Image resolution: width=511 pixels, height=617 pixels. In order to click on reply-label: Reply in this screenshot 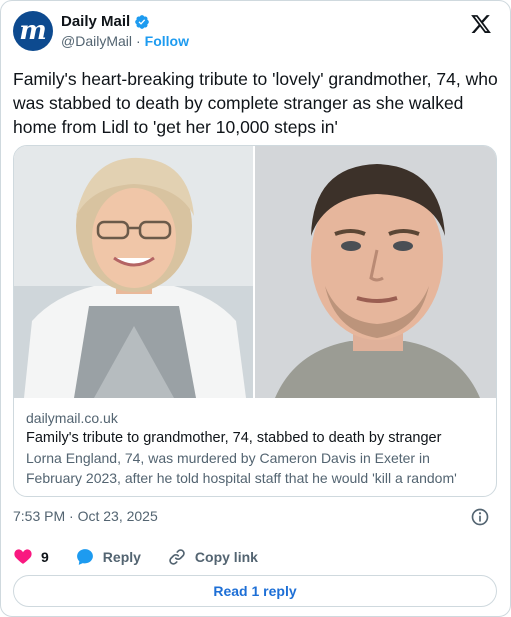, I will do `click(121, 557)`.